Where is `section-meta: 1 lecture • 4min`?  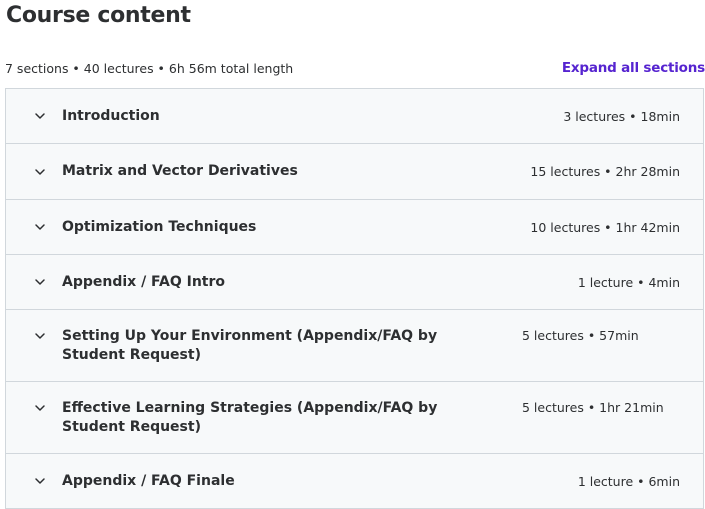
section-meta: 1 lecture • 4min is located at coordinates (628, 282).